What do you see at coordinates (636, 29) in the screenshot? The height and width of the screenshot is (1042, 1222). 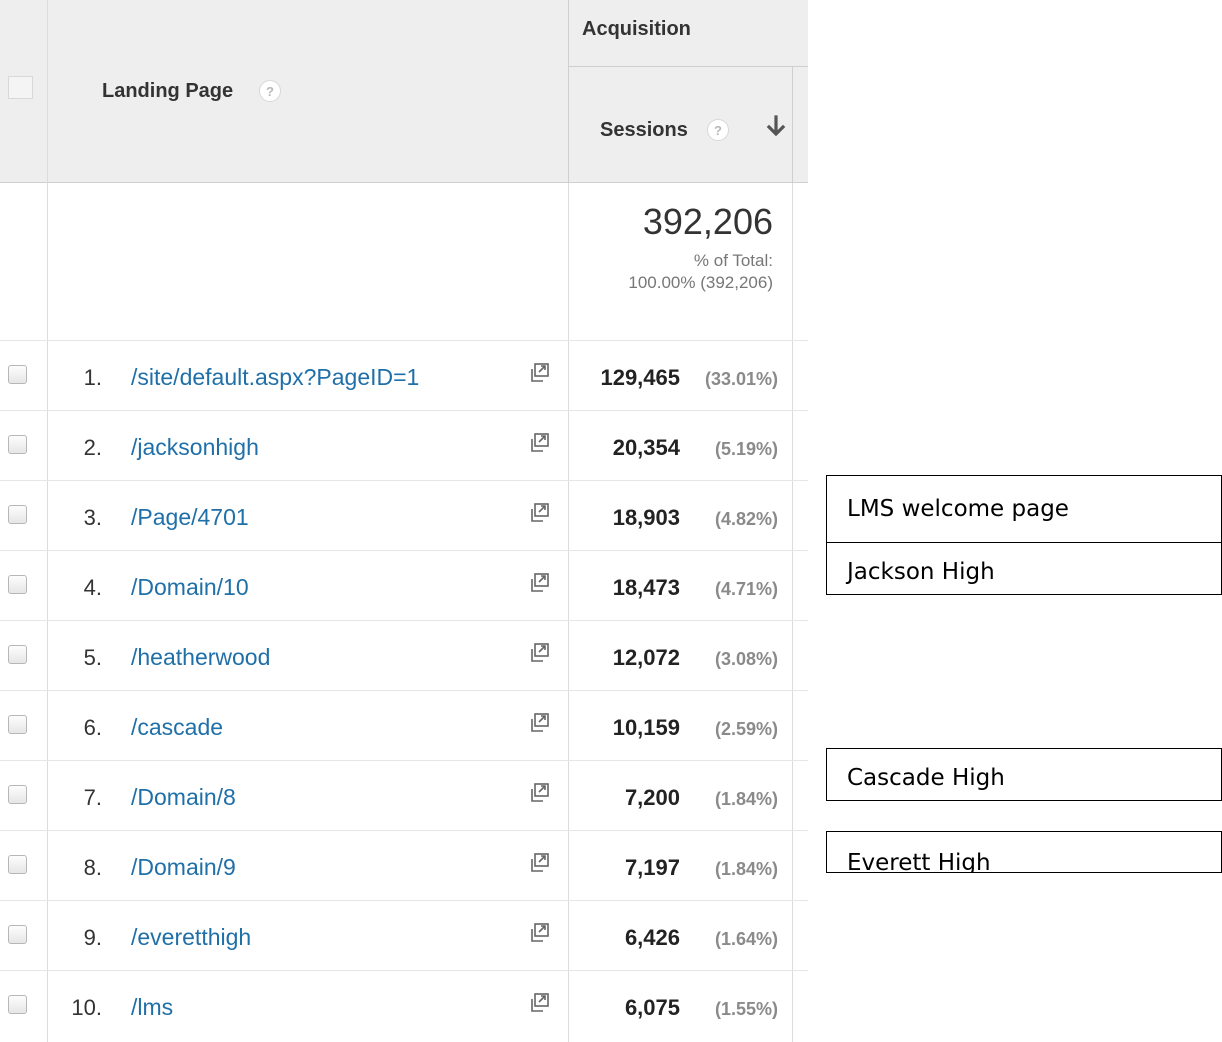 I see `acquisition-group-label: Acquisition` at bounding box center [636, 29].